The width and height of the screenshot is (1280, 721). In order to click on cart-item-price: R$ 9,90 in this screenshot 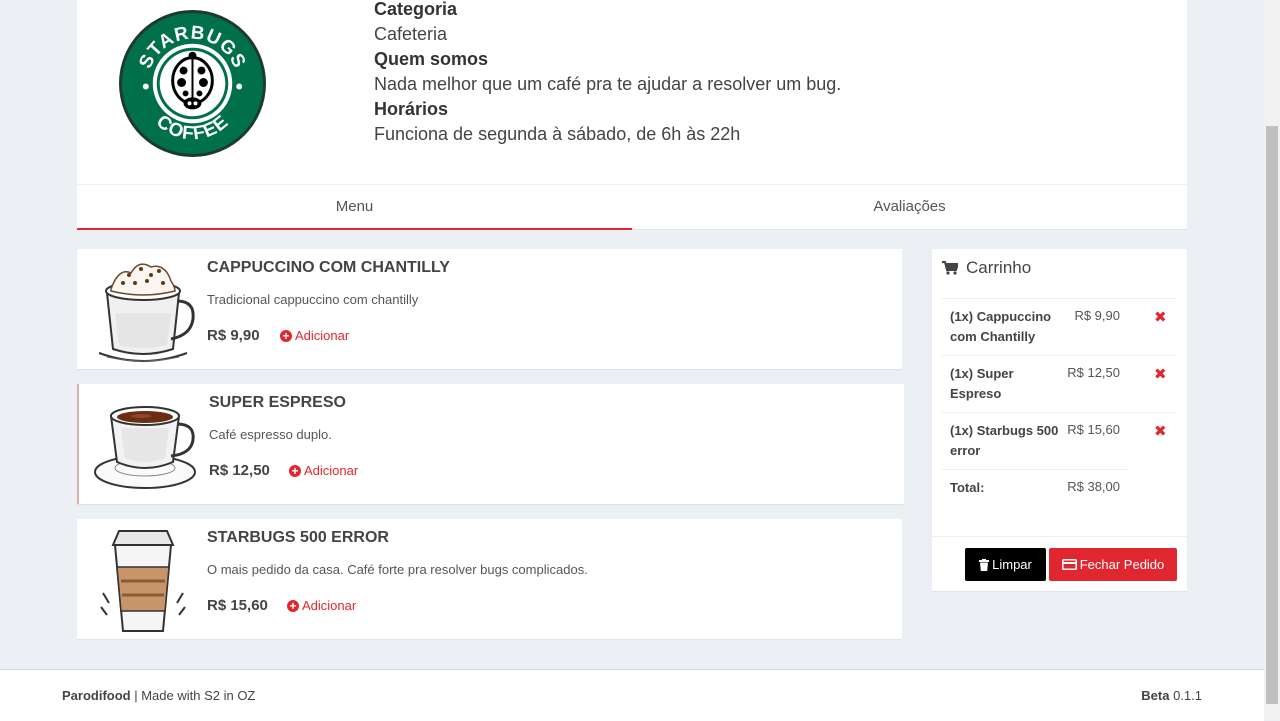, I will do `click(1097, 315)`.